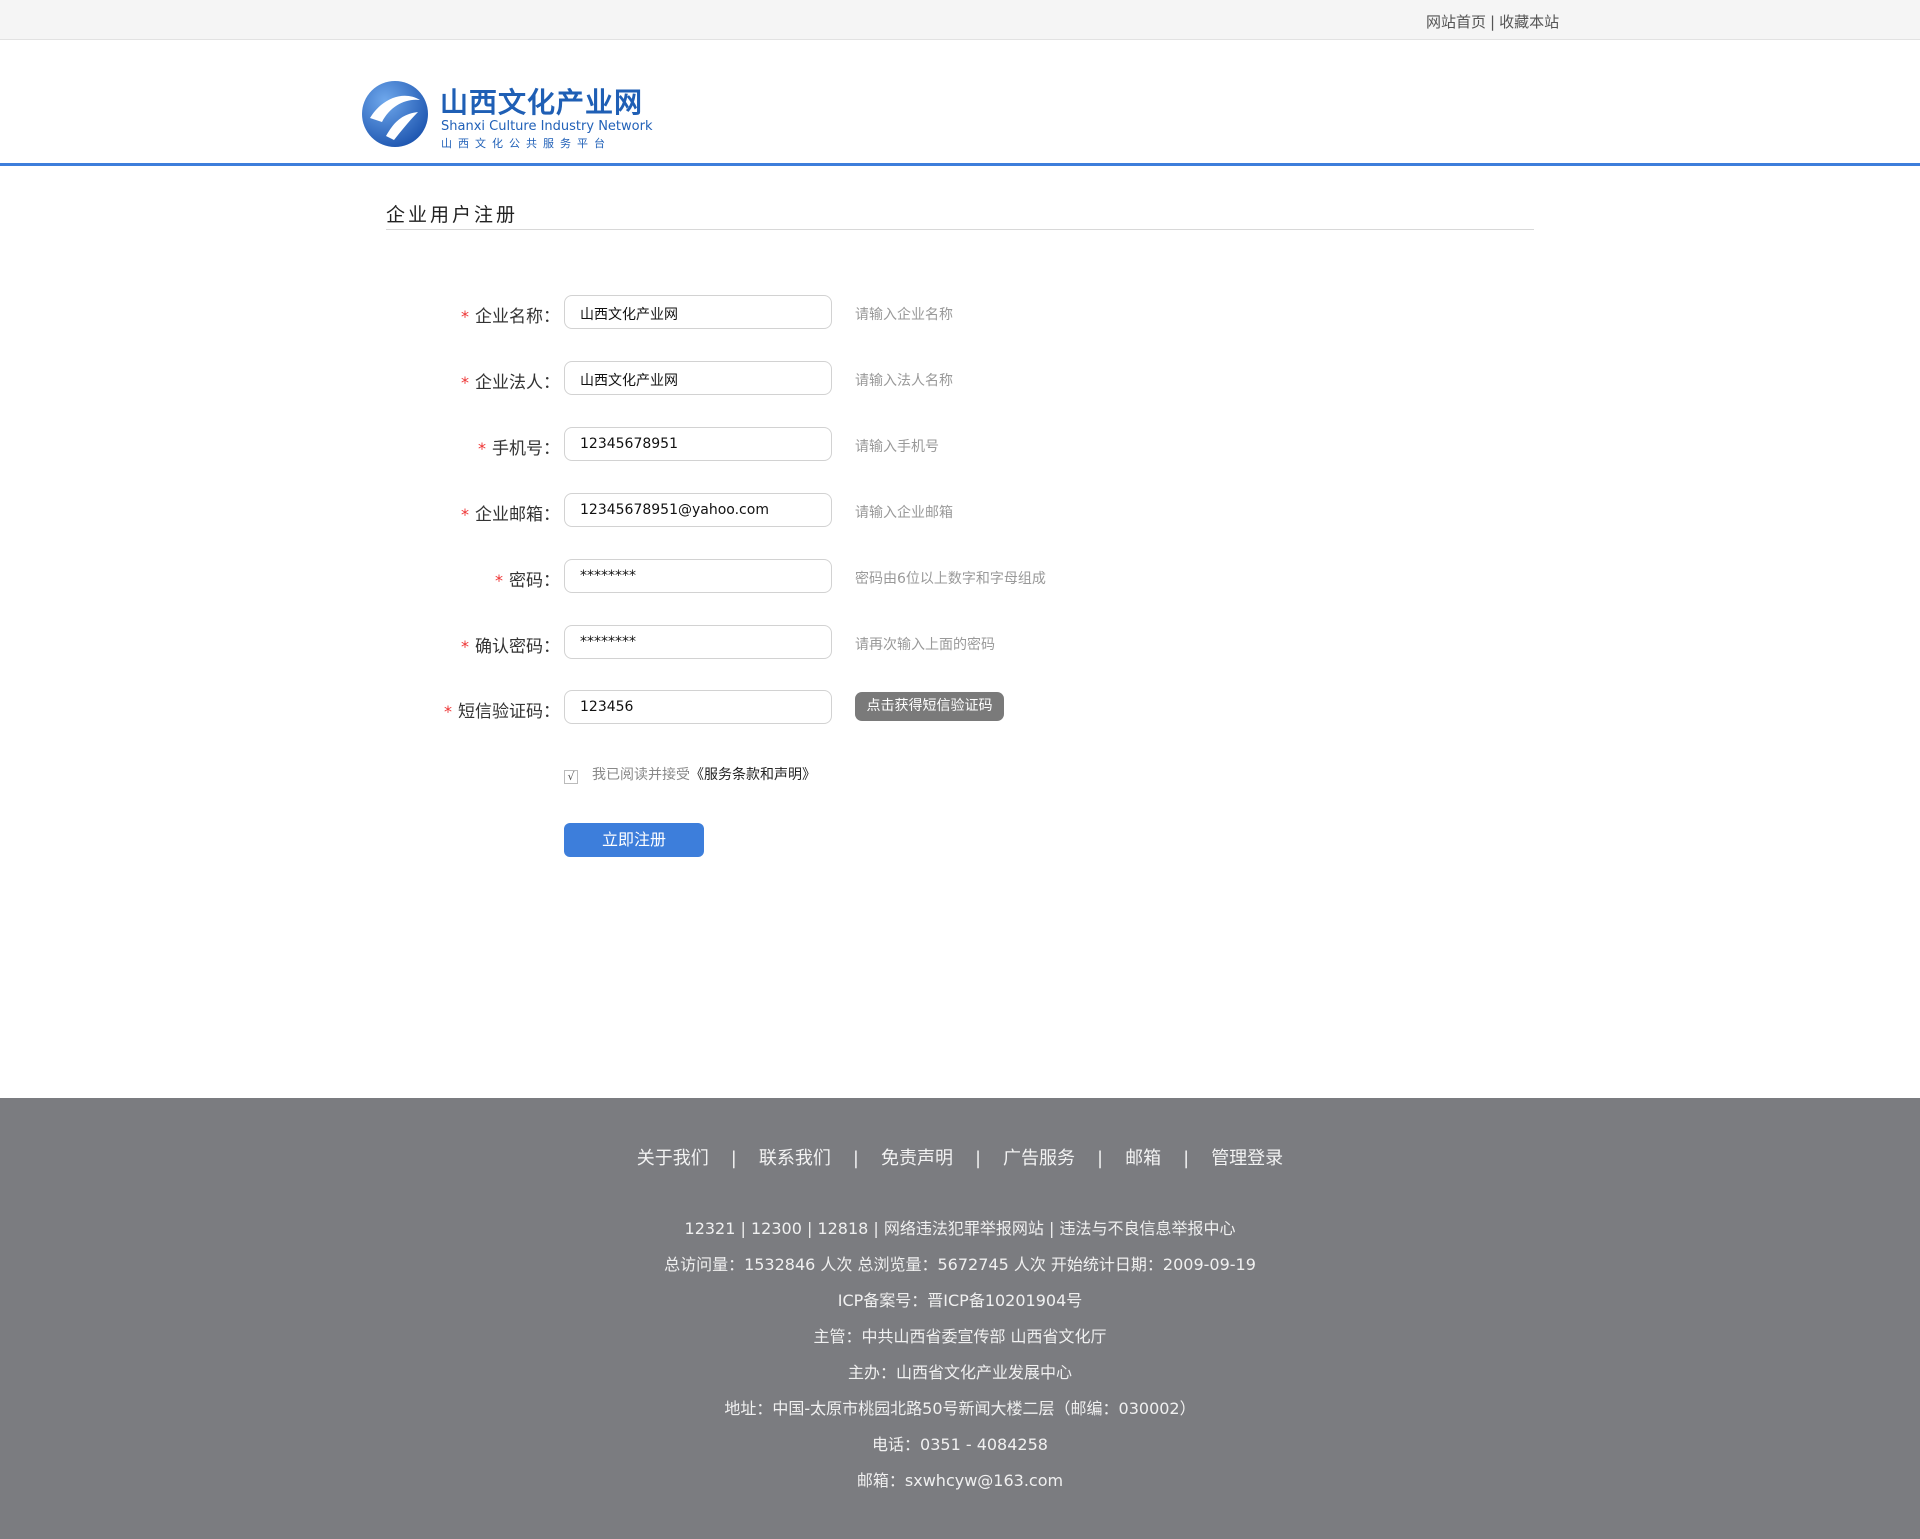  I want to click on password-hint: 密码由6位以上数字和字母组成, so click(950, 579).